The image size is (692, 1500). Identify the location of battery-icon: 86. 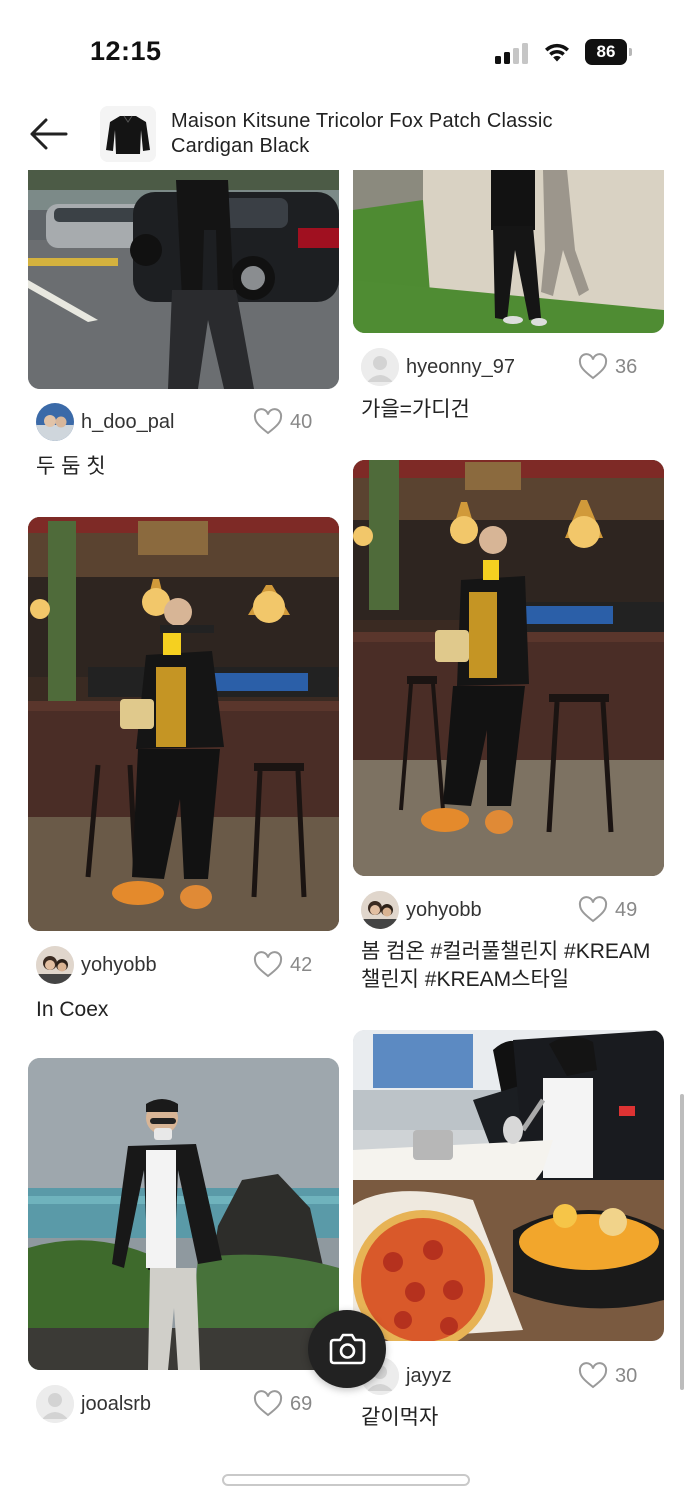
(609, 52).